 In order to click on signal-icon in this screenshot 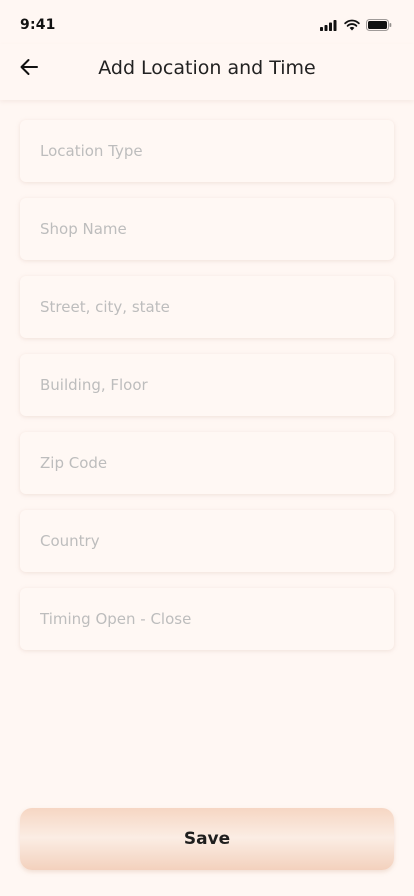, I will do `click(329, 25)`.